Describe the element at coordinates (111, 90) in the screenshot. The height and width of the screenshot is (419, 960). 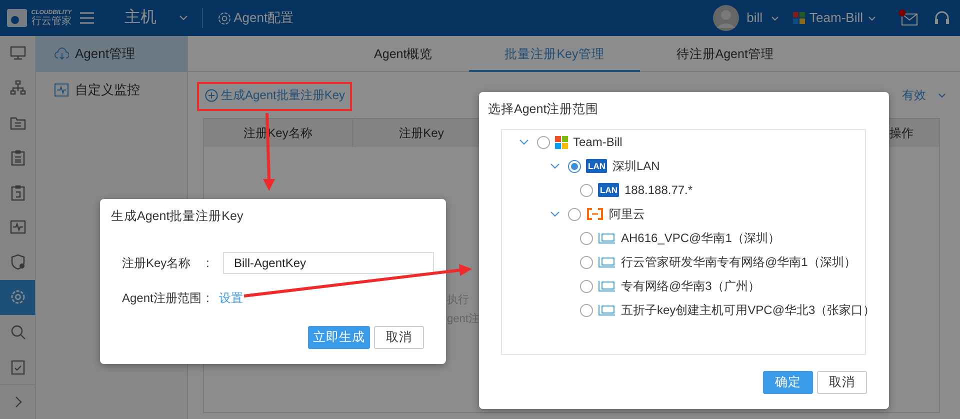
I see `sidebar-item: 自定义监控` at that location.